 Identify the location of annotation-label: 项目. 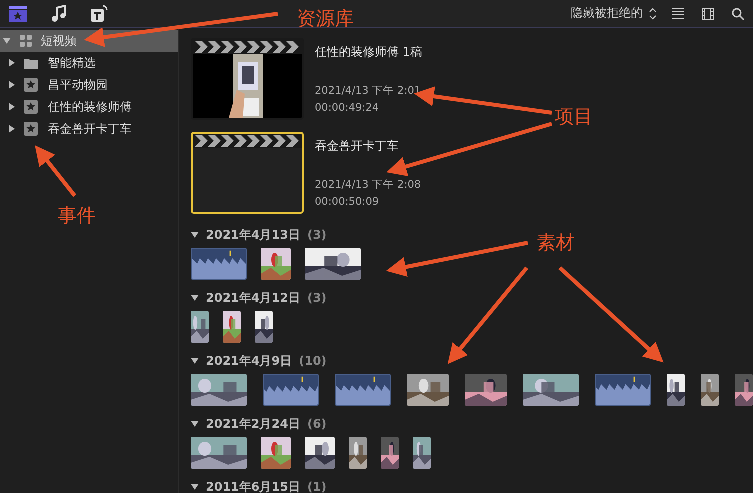
(574, 117).